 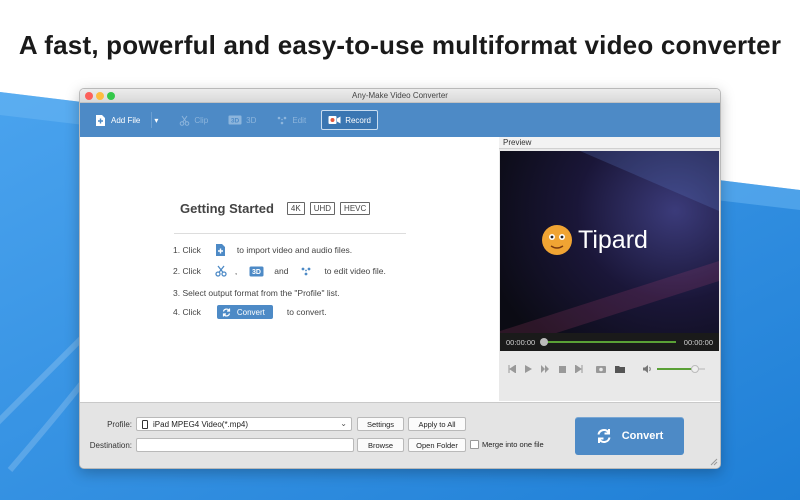 What do you see at coordinates (290, 233) in the screenshot?
I see `divider` at bounding box center [290, 233].